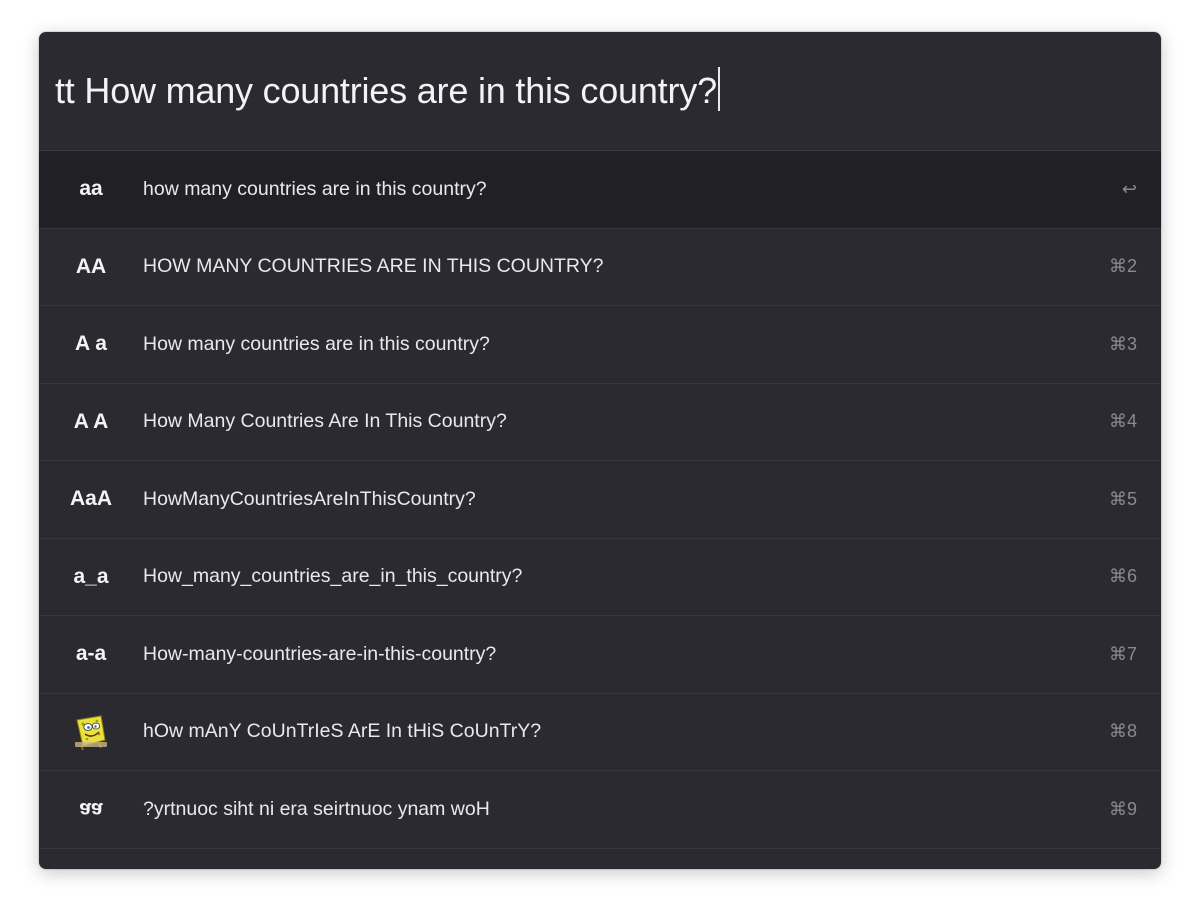 The width and height of the screenshot is (1200, 915). What do you see at coordinates (90, 499) in the screenshot?
I see `camel-case-icon: AaA` at bounding box center [90, 499].